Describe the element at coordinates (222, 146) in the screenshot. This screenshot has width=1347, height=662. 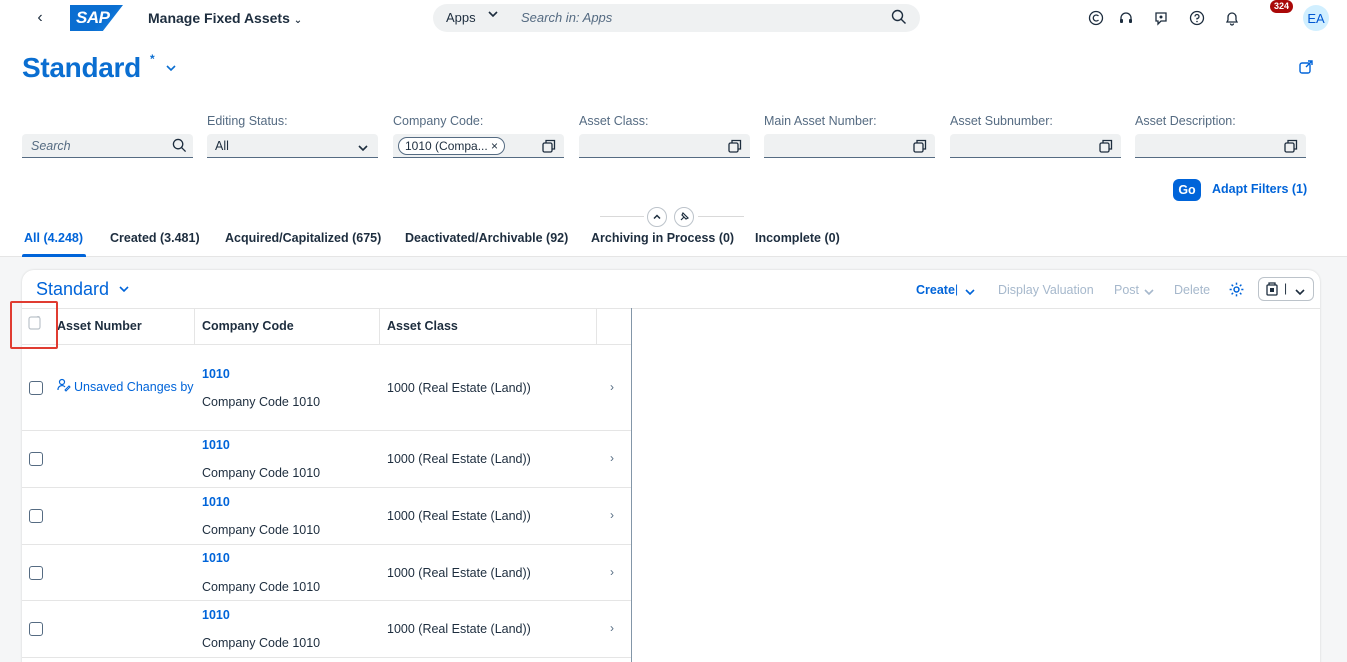
I see `editing-status-value: All` at that location.